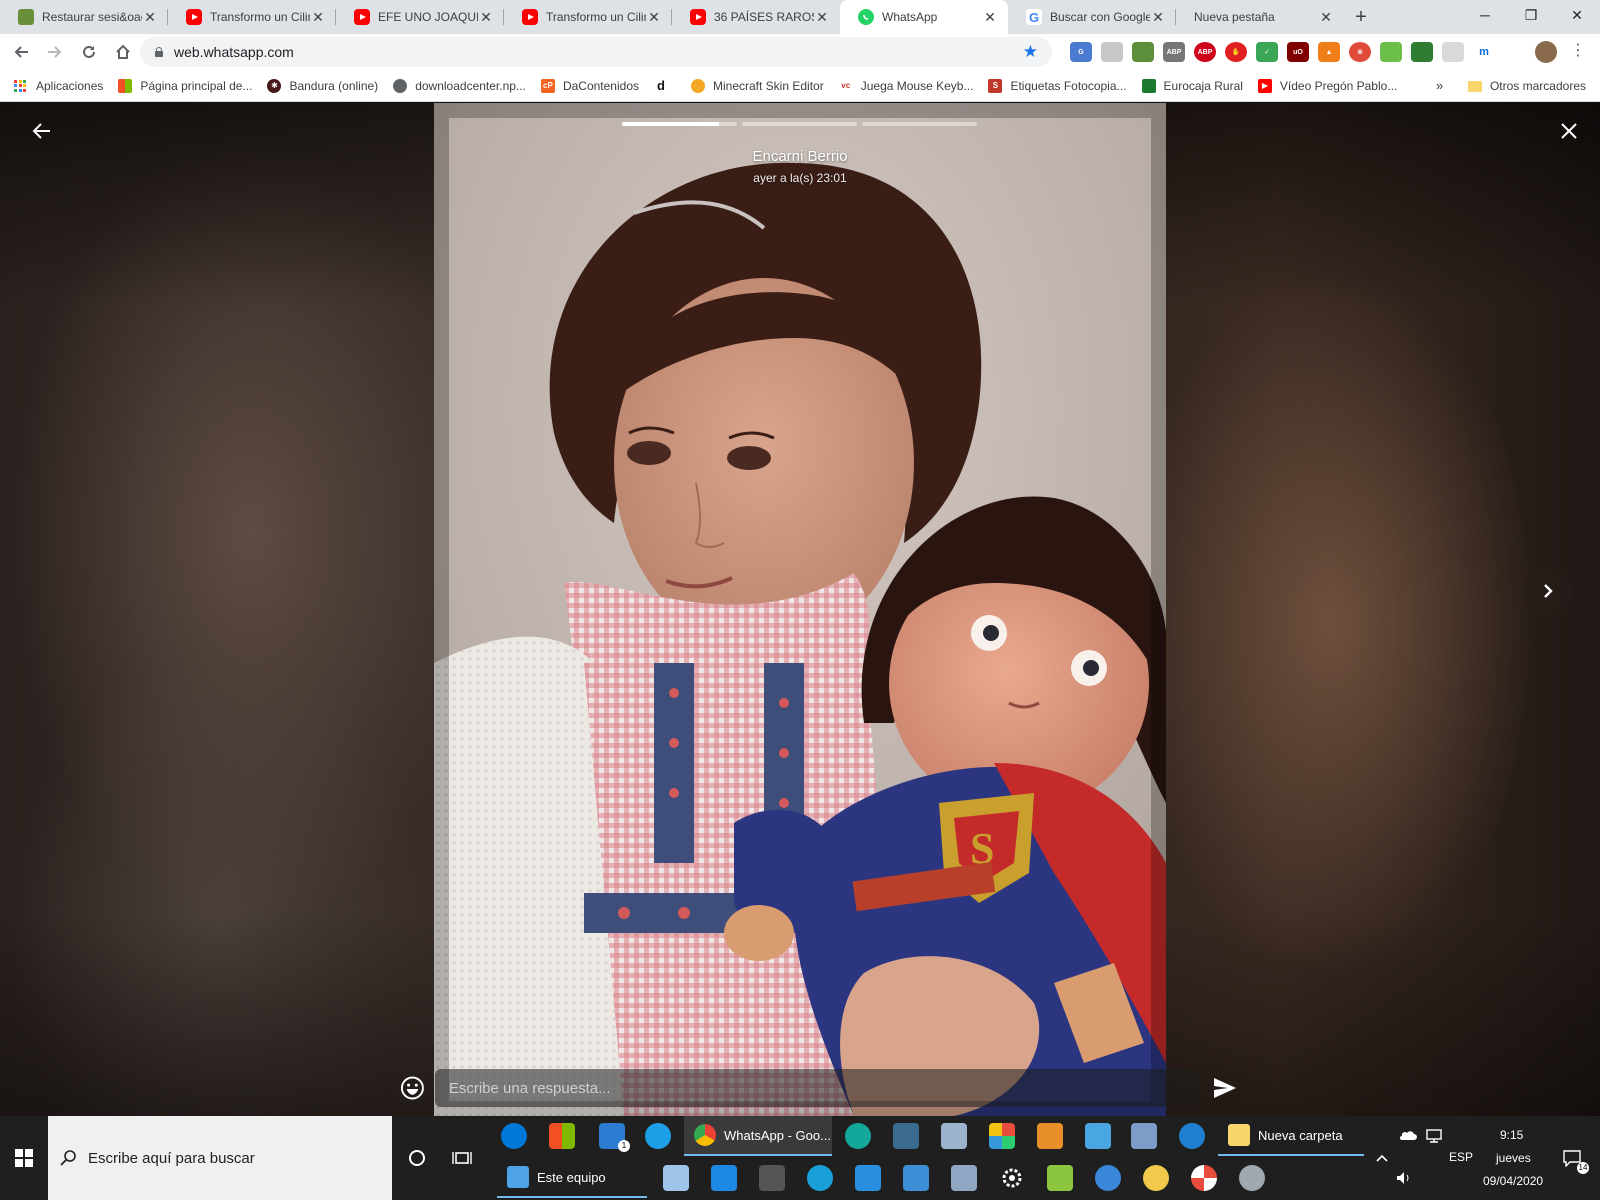 This screenshot has width=1600, height=1200. What do you see at coordinates (1531, 15) in the screenshot?
I see `restore-icon: ❐` at bounding box center [1531, 15].